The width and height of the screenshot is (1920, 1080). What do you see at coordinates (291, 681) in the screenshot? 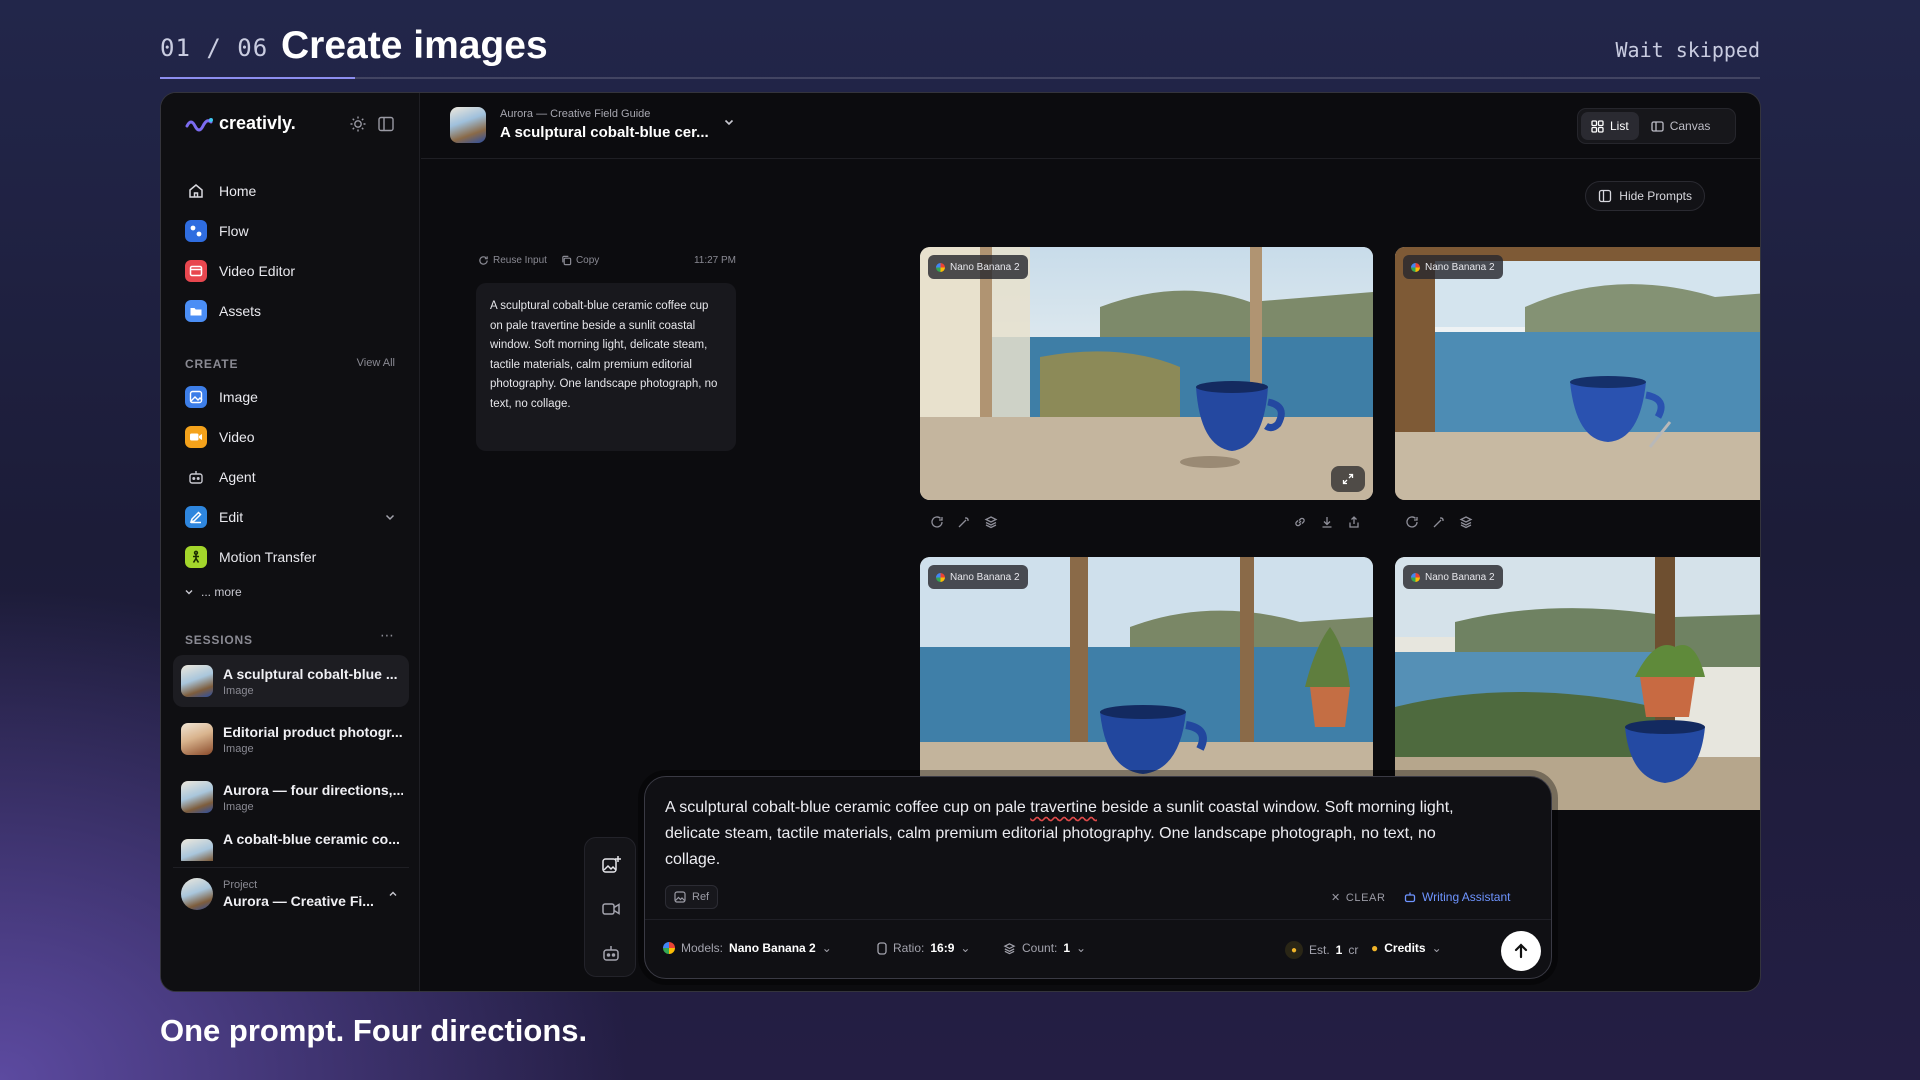
I see `session-item: A sculptural cobalt-blue ... Image` at bounding box center [291, 681].